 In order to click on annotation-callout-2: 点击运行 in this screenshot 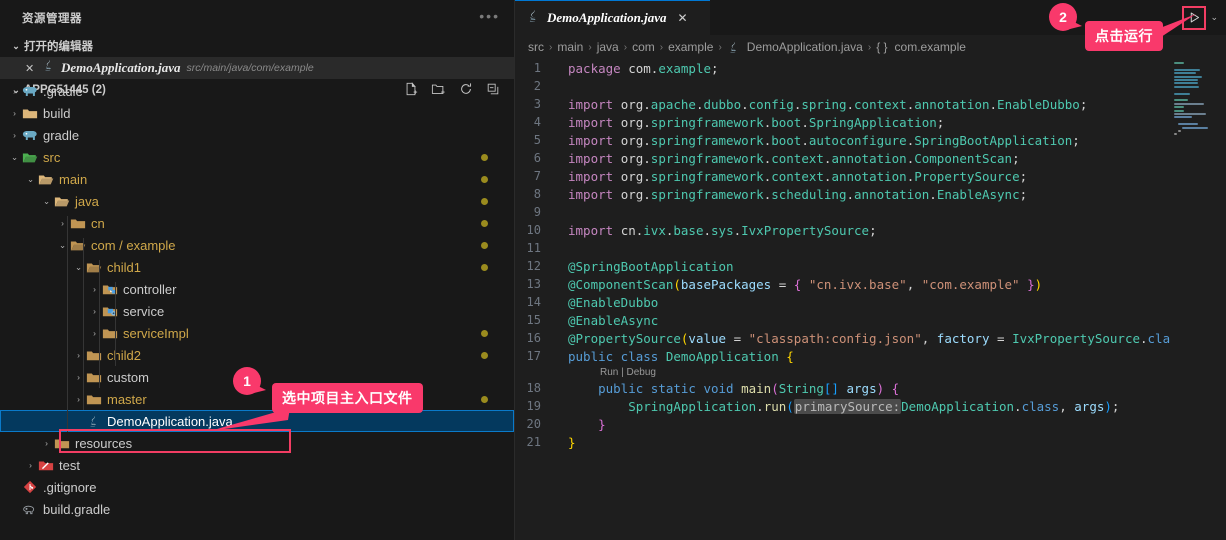, I will do `click(1124, 36)`.